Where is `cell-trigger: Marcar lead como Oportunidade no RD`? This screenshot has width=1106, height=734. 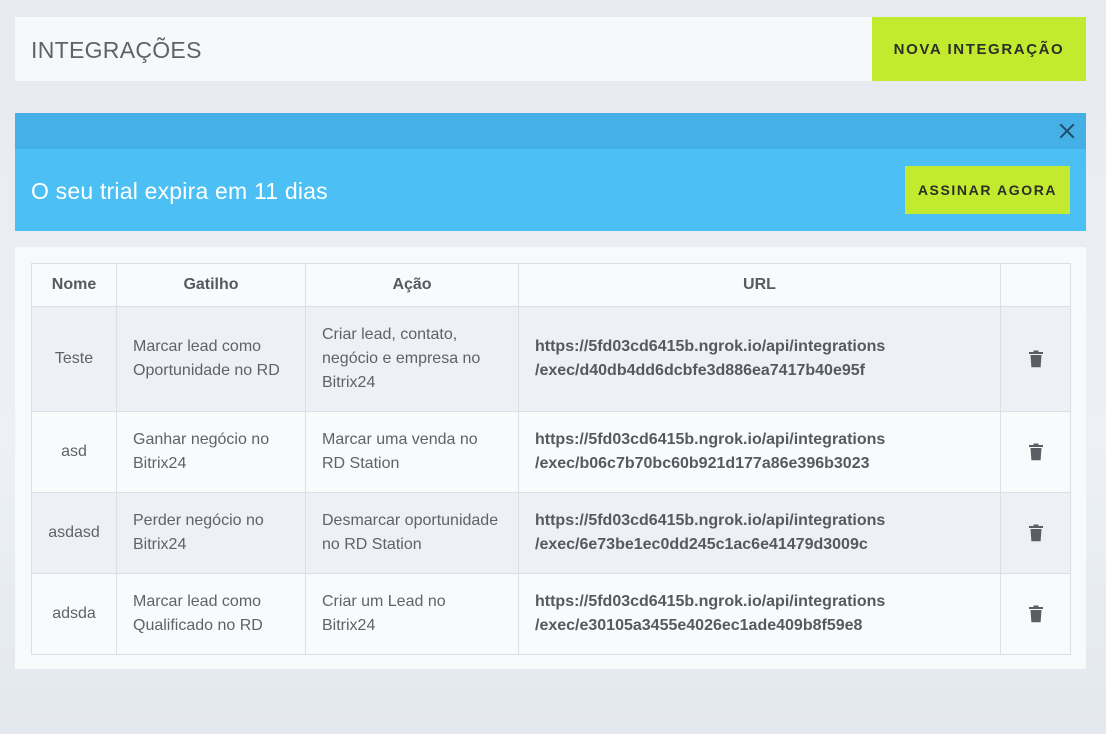 cell-trigger: Marcar lead como Oportunidade no RD is located at coordinates (211, 359).